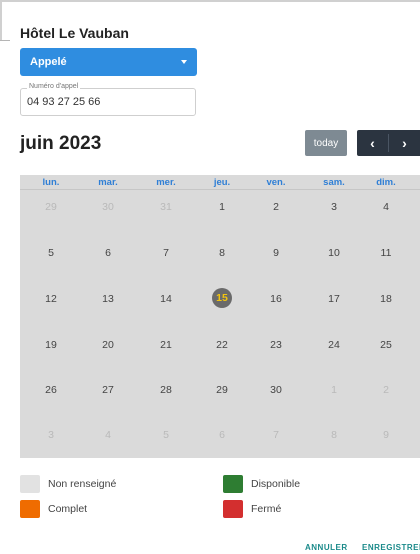 This screenshot has height=554, width=420. Describe the element at coordinates (276, 345) in the screenshot. I see `day-cell: 23` at that location.